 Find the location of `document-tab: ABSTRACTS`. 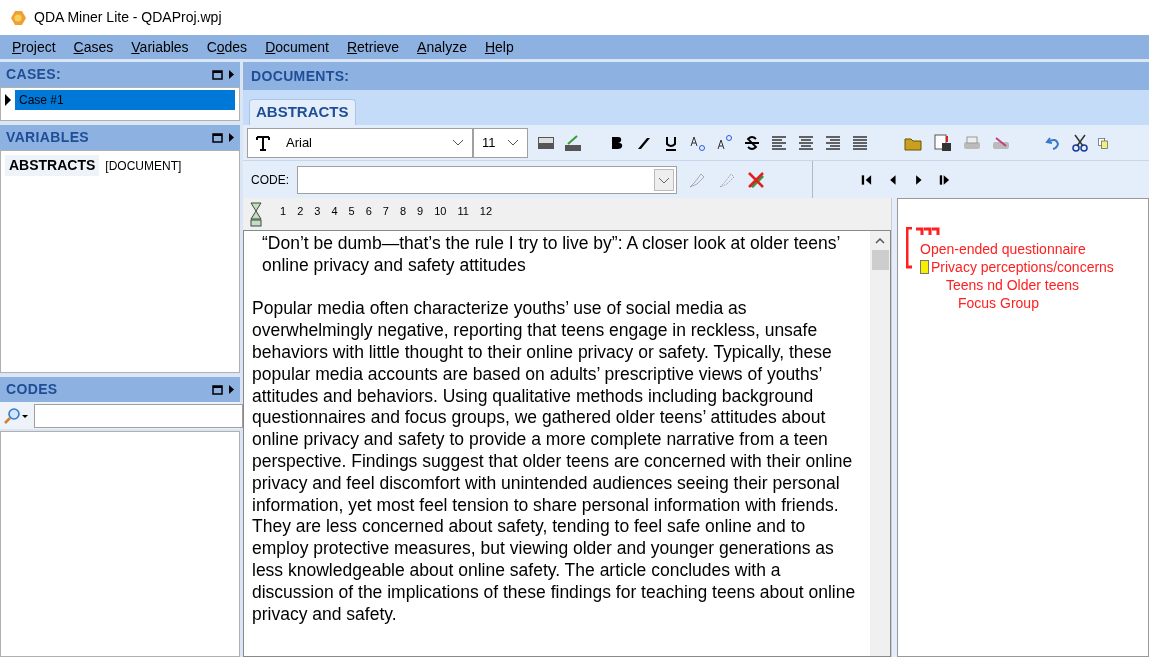

document-tab: ABSTRACTS is located at coordinates (302, 112).